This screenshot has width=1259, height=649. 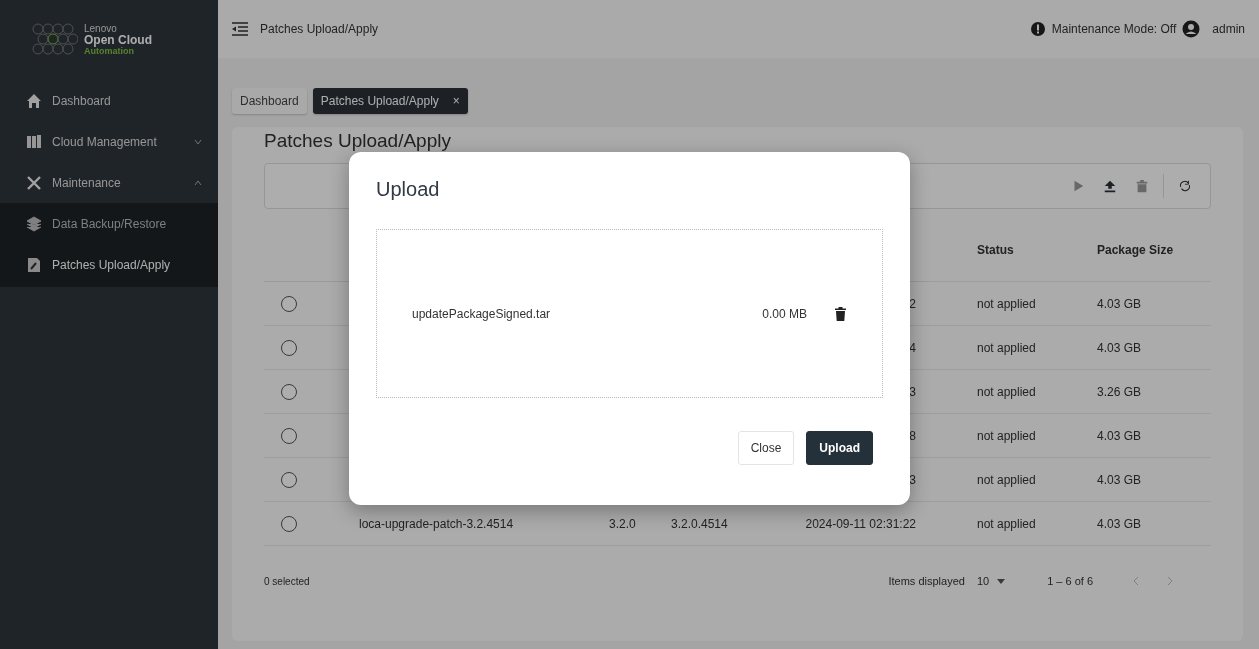 What do you see at coordinates (860, 523) in the screenshot?
I see `table-cell: 2024-09-11 02:31:22` at bounding box center [860, 523].